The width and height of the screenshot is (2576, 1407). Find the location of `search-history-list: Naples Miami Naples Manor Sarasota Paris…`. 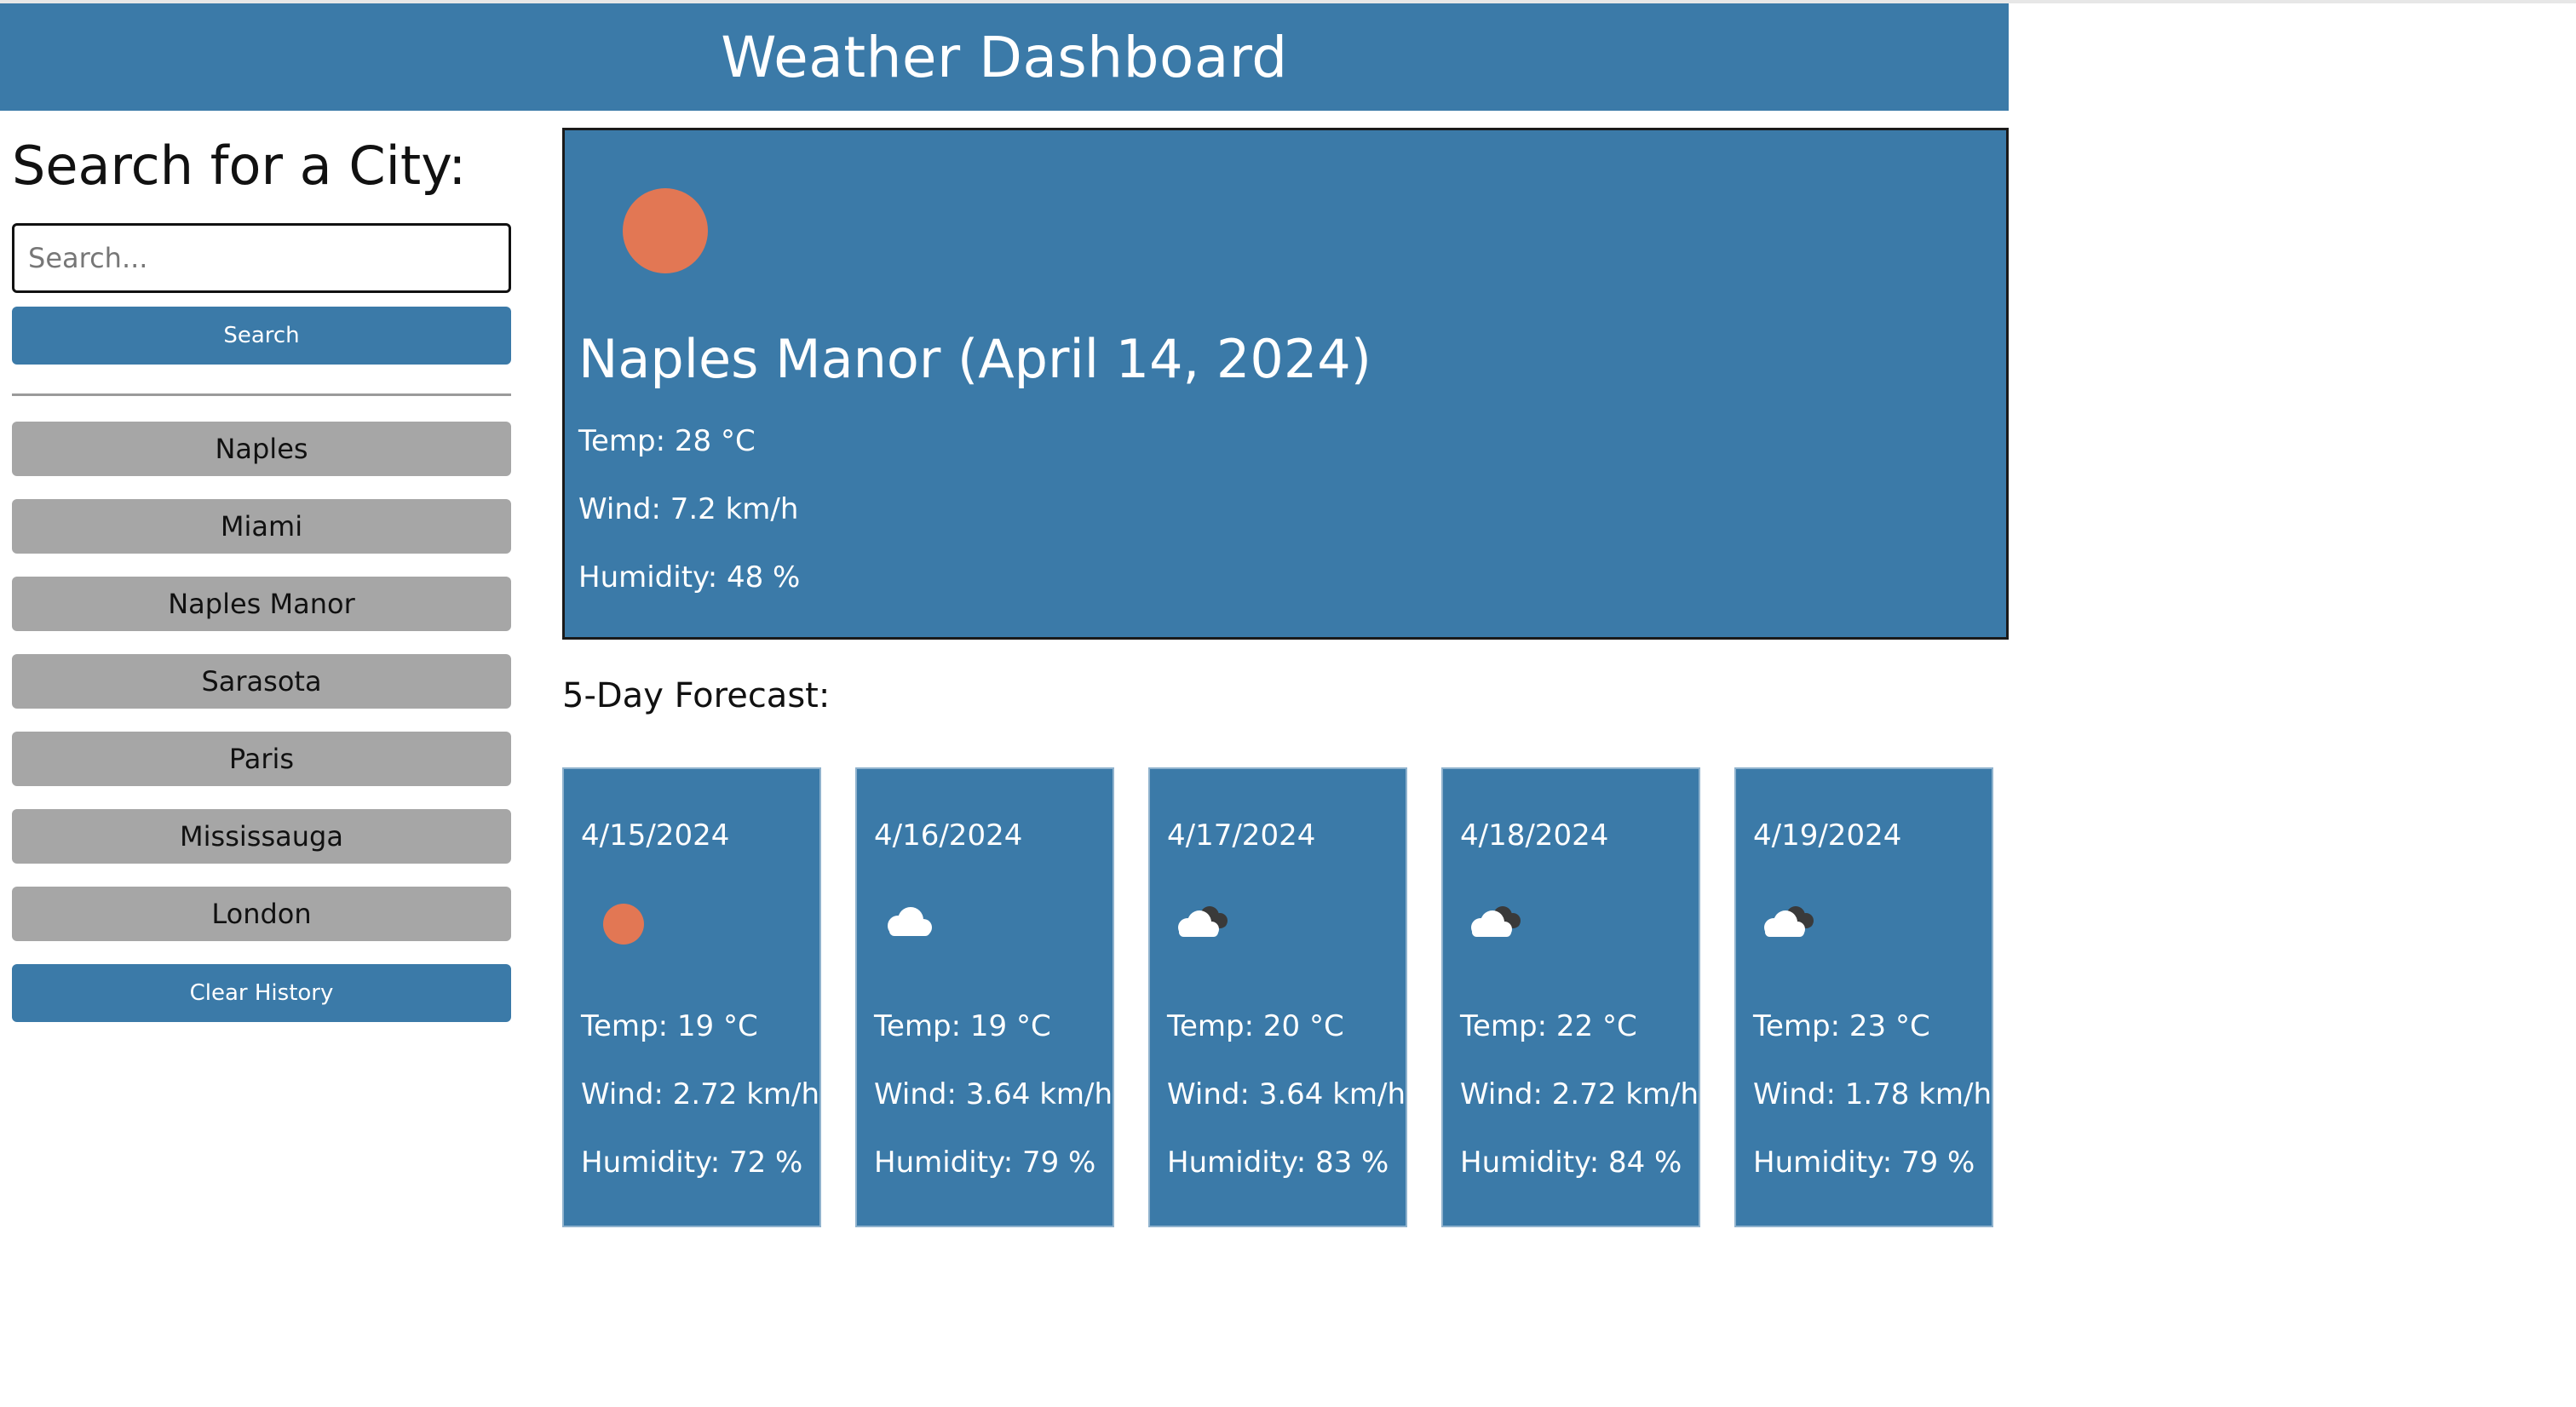

search-history-list: Naples Miami Naples Manor Sarasota Paris… is located at coordinates (261, 681).